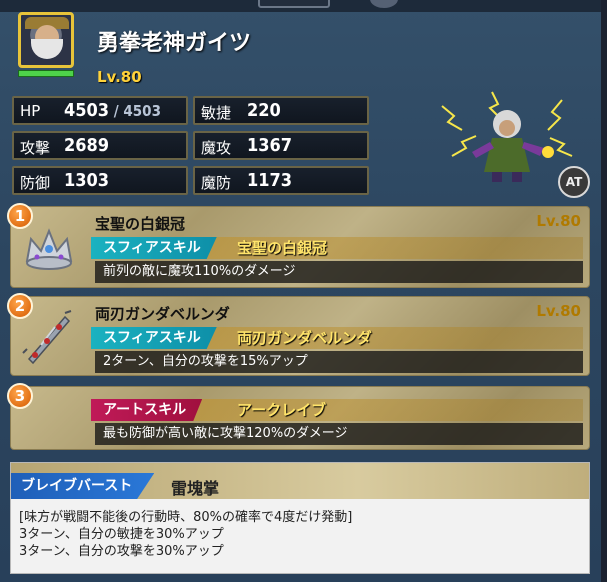 This screenshot has width=607, height=582. Describe the element at coordinates (339, 434) in the screenshot. I see `skill-description: 最も防御が高い敵に攻撃120%のダメージ` at that location.